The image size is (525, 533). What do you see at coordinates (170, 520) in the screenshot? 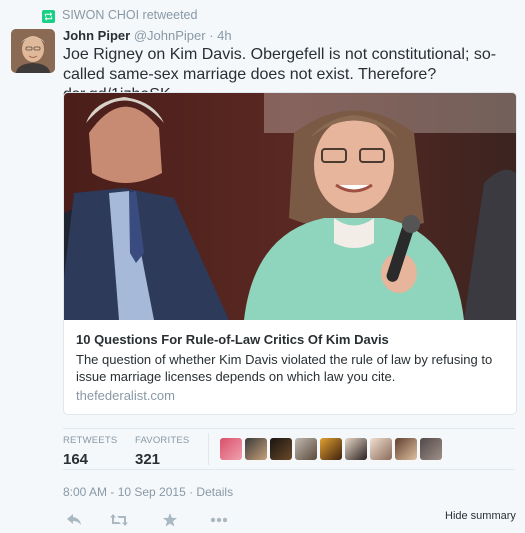
I see `star-icon` at bounding box center [170, 520].